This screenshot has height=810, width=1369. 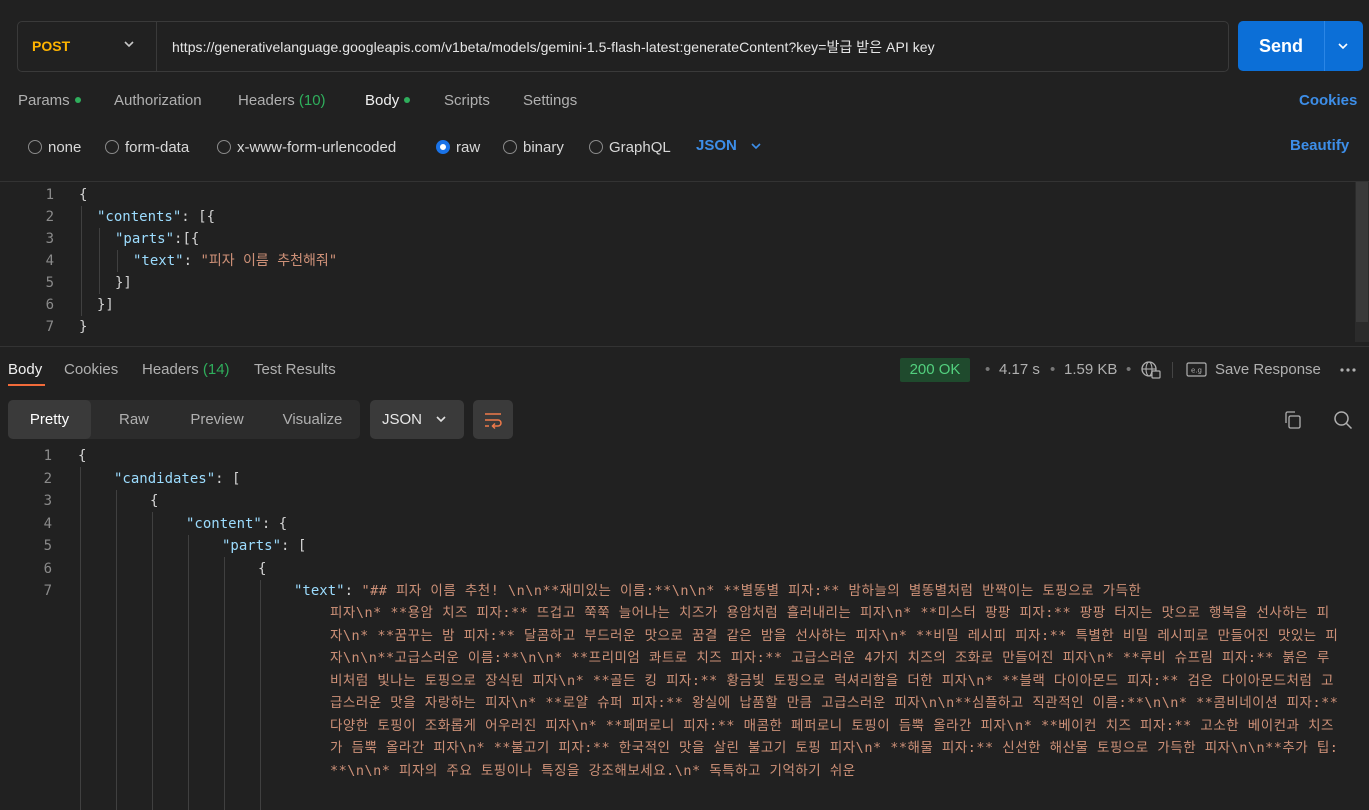 I want to click on cookies-link: Cookies, so click(x=1328, y=100).